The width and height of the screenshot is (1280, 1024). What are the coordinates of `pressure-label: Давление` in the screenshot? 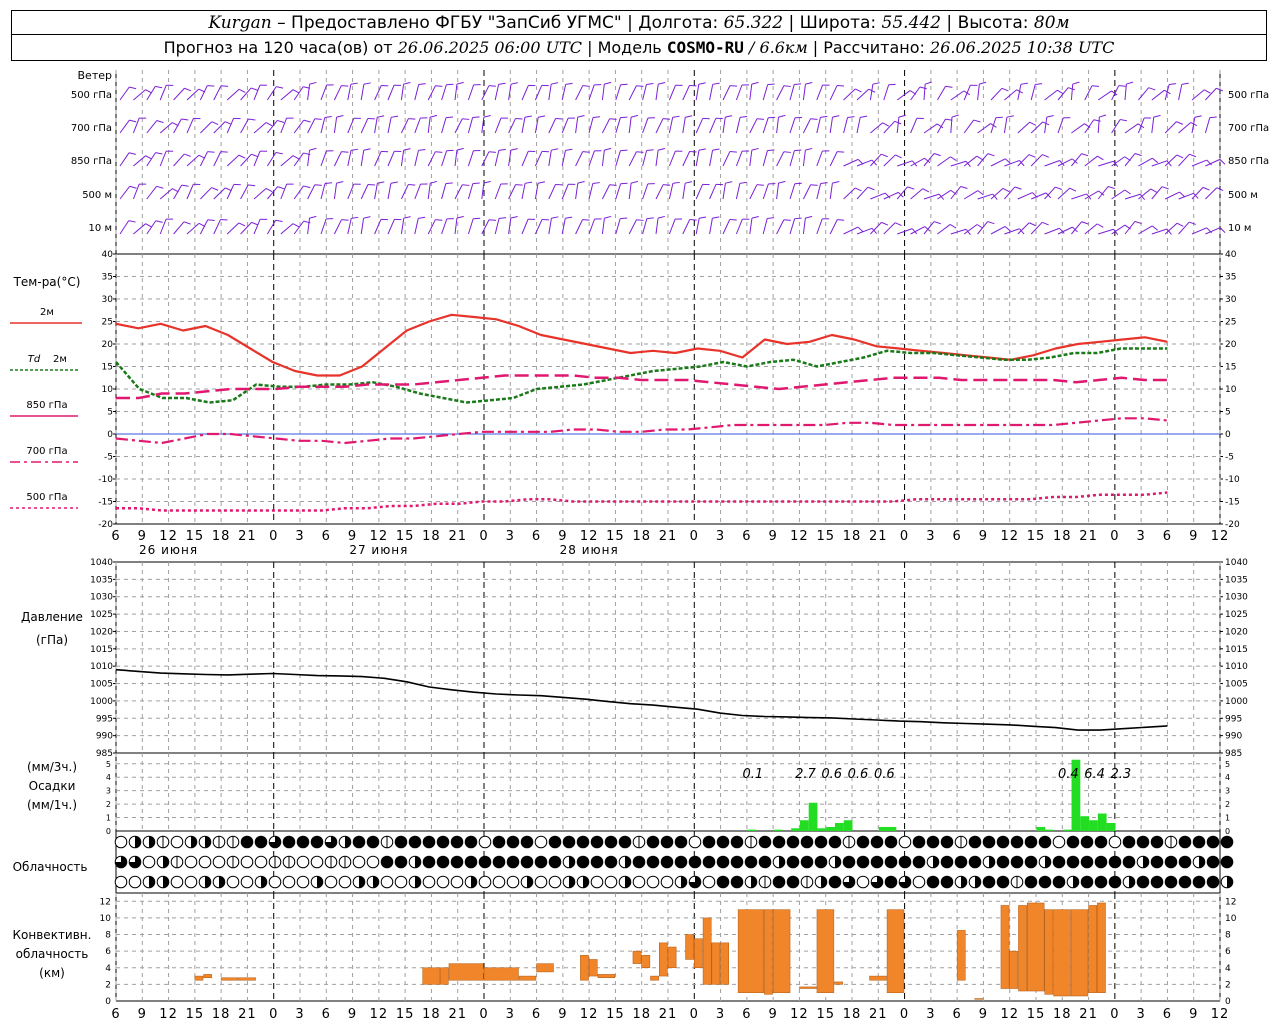 It's located at (52, 617).